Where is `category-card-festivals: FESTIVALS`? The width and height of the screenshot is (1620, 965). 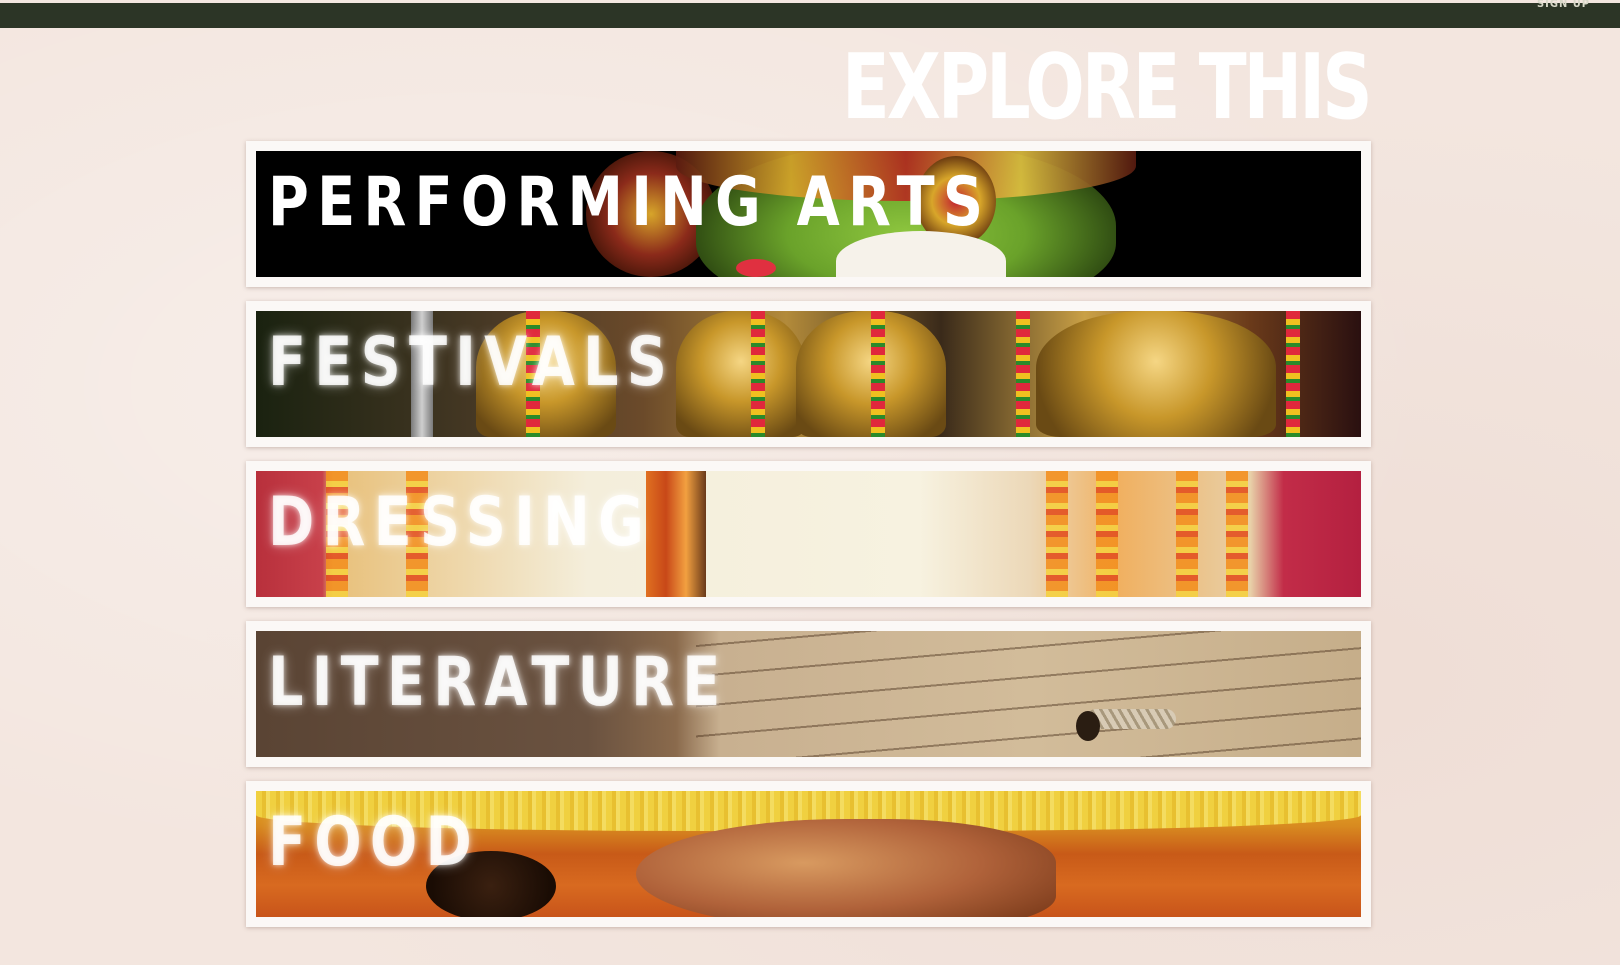
category-card-festivals: FESTIVALS is located at coordinates (808, 374).